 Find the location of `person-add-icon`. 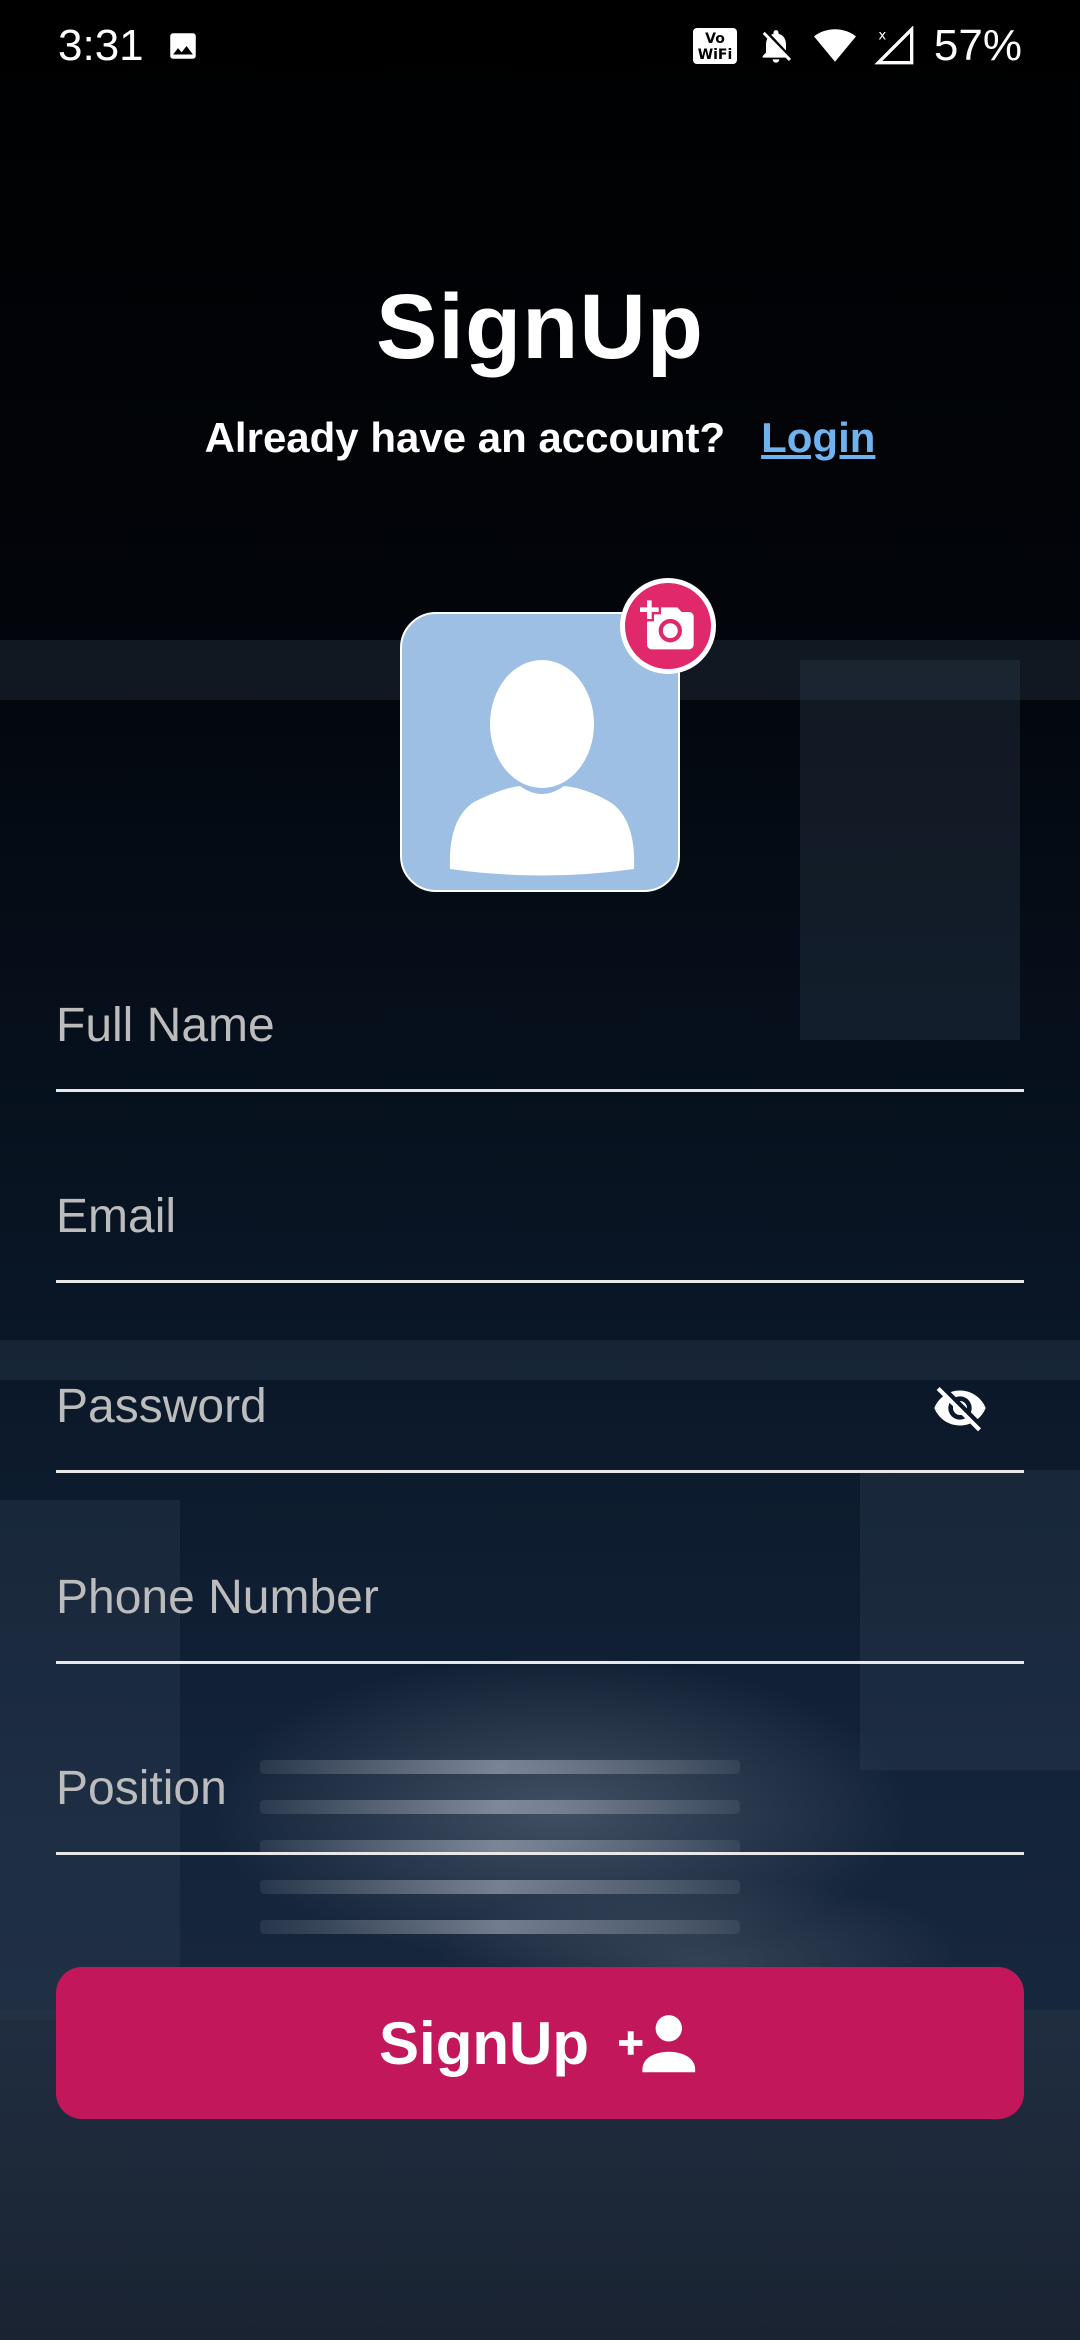

person-add-icon is located at coordinates (657, 2044).